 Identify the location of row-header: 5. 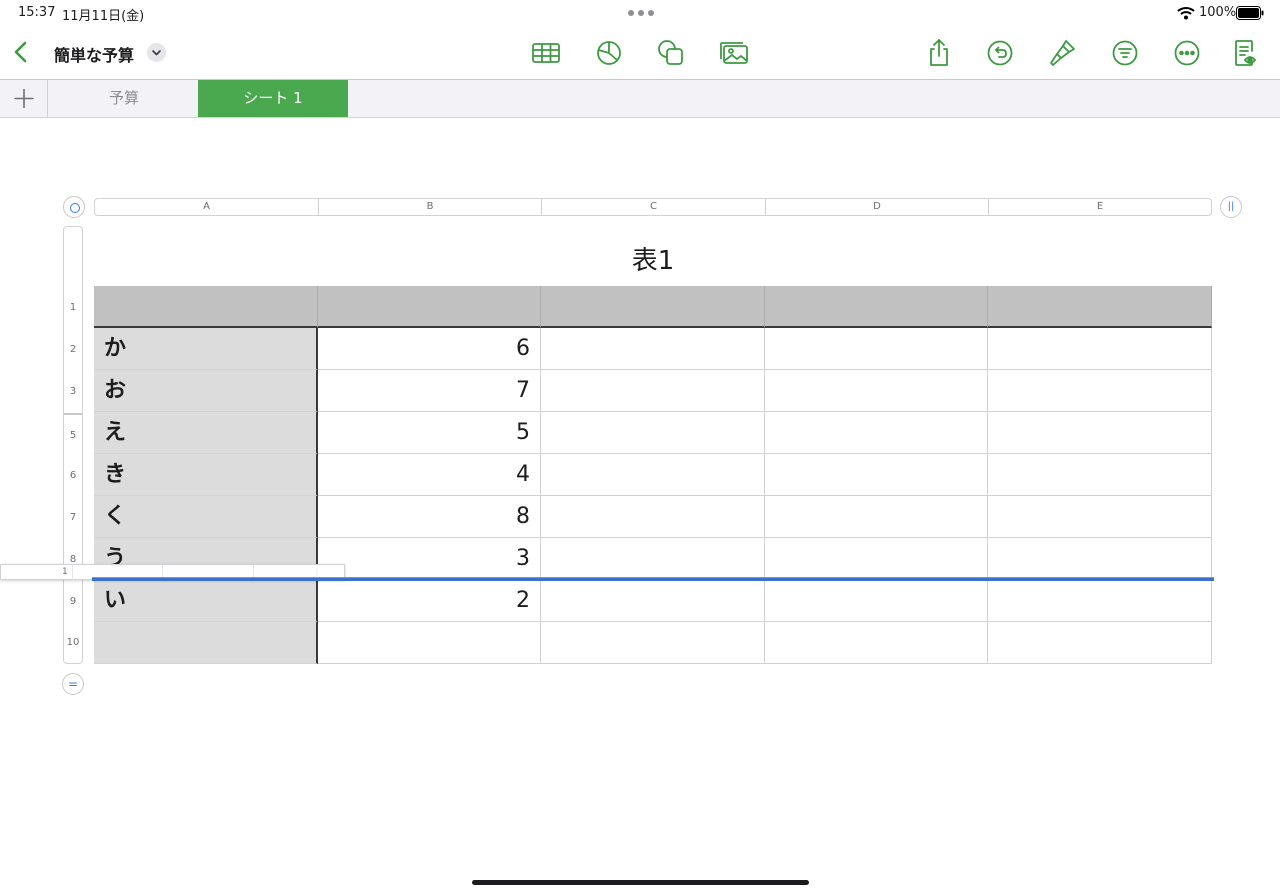
(73, 434).